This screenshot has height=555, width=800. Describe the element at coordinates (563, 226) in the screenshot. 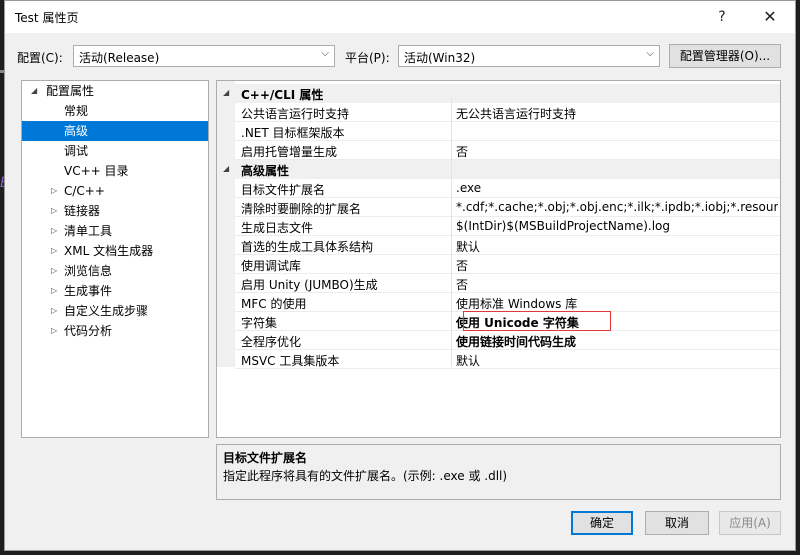

I see `property-value: $(IntDir)$(MSBuildProjectName).log` at that location.